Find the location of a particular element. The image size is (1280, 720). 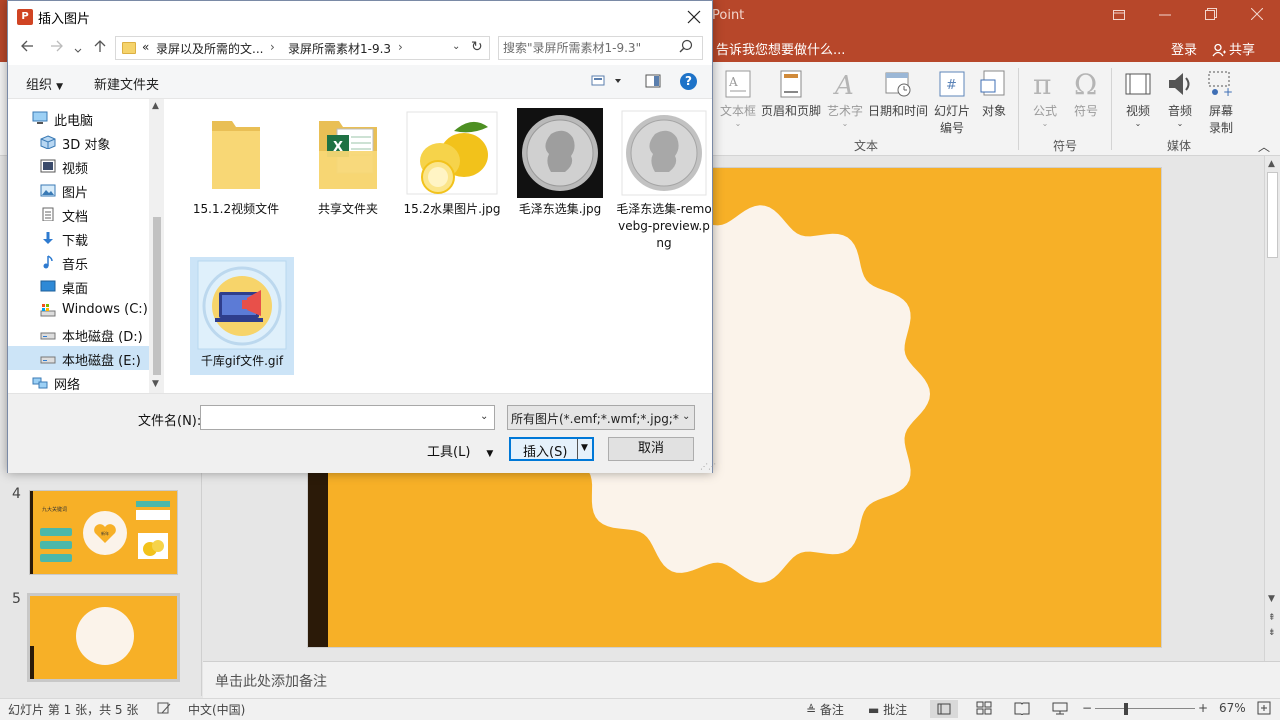

ribbon-display-options-icon is located at coordinates (1119, 16).